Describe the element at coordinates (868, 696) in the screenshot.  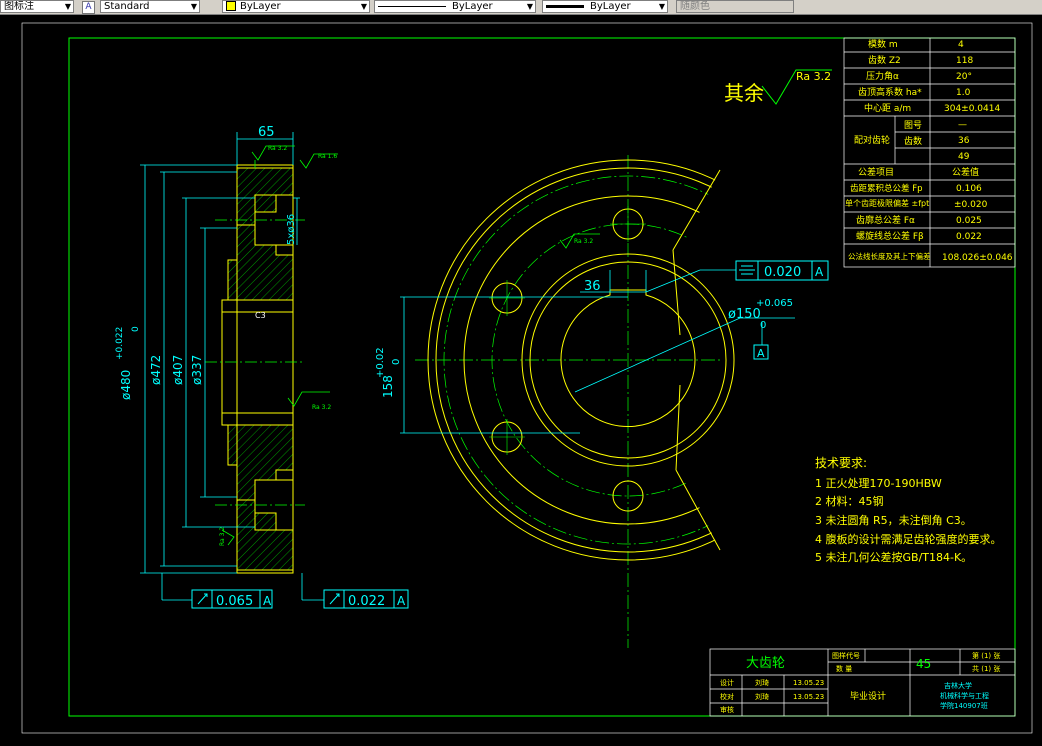
I see `project-label: 毕业设计` at that location.